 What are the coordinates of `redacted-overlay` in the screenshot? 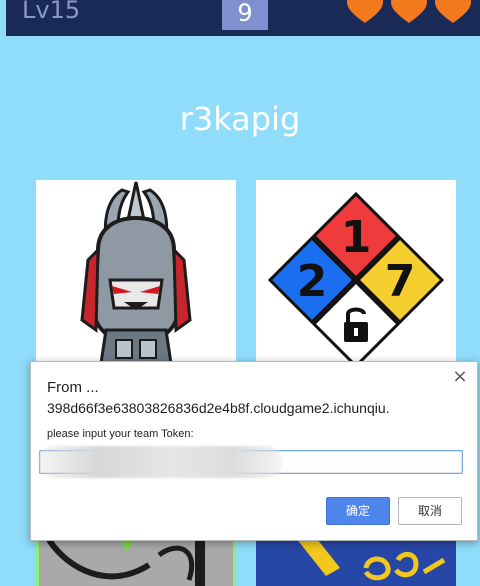 It's located at (160, 462).